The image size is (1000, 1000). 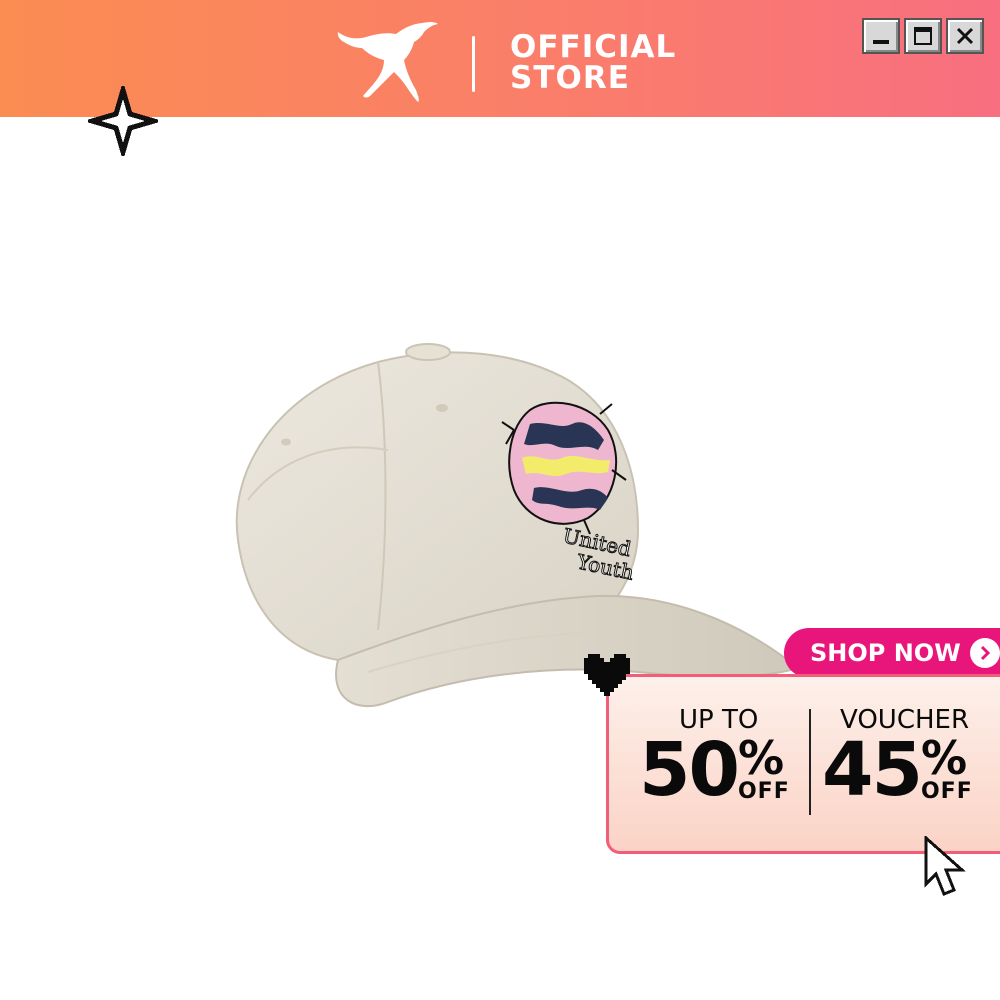 I want to click on promo-discount-value: 50, so click(x=689, y=770).